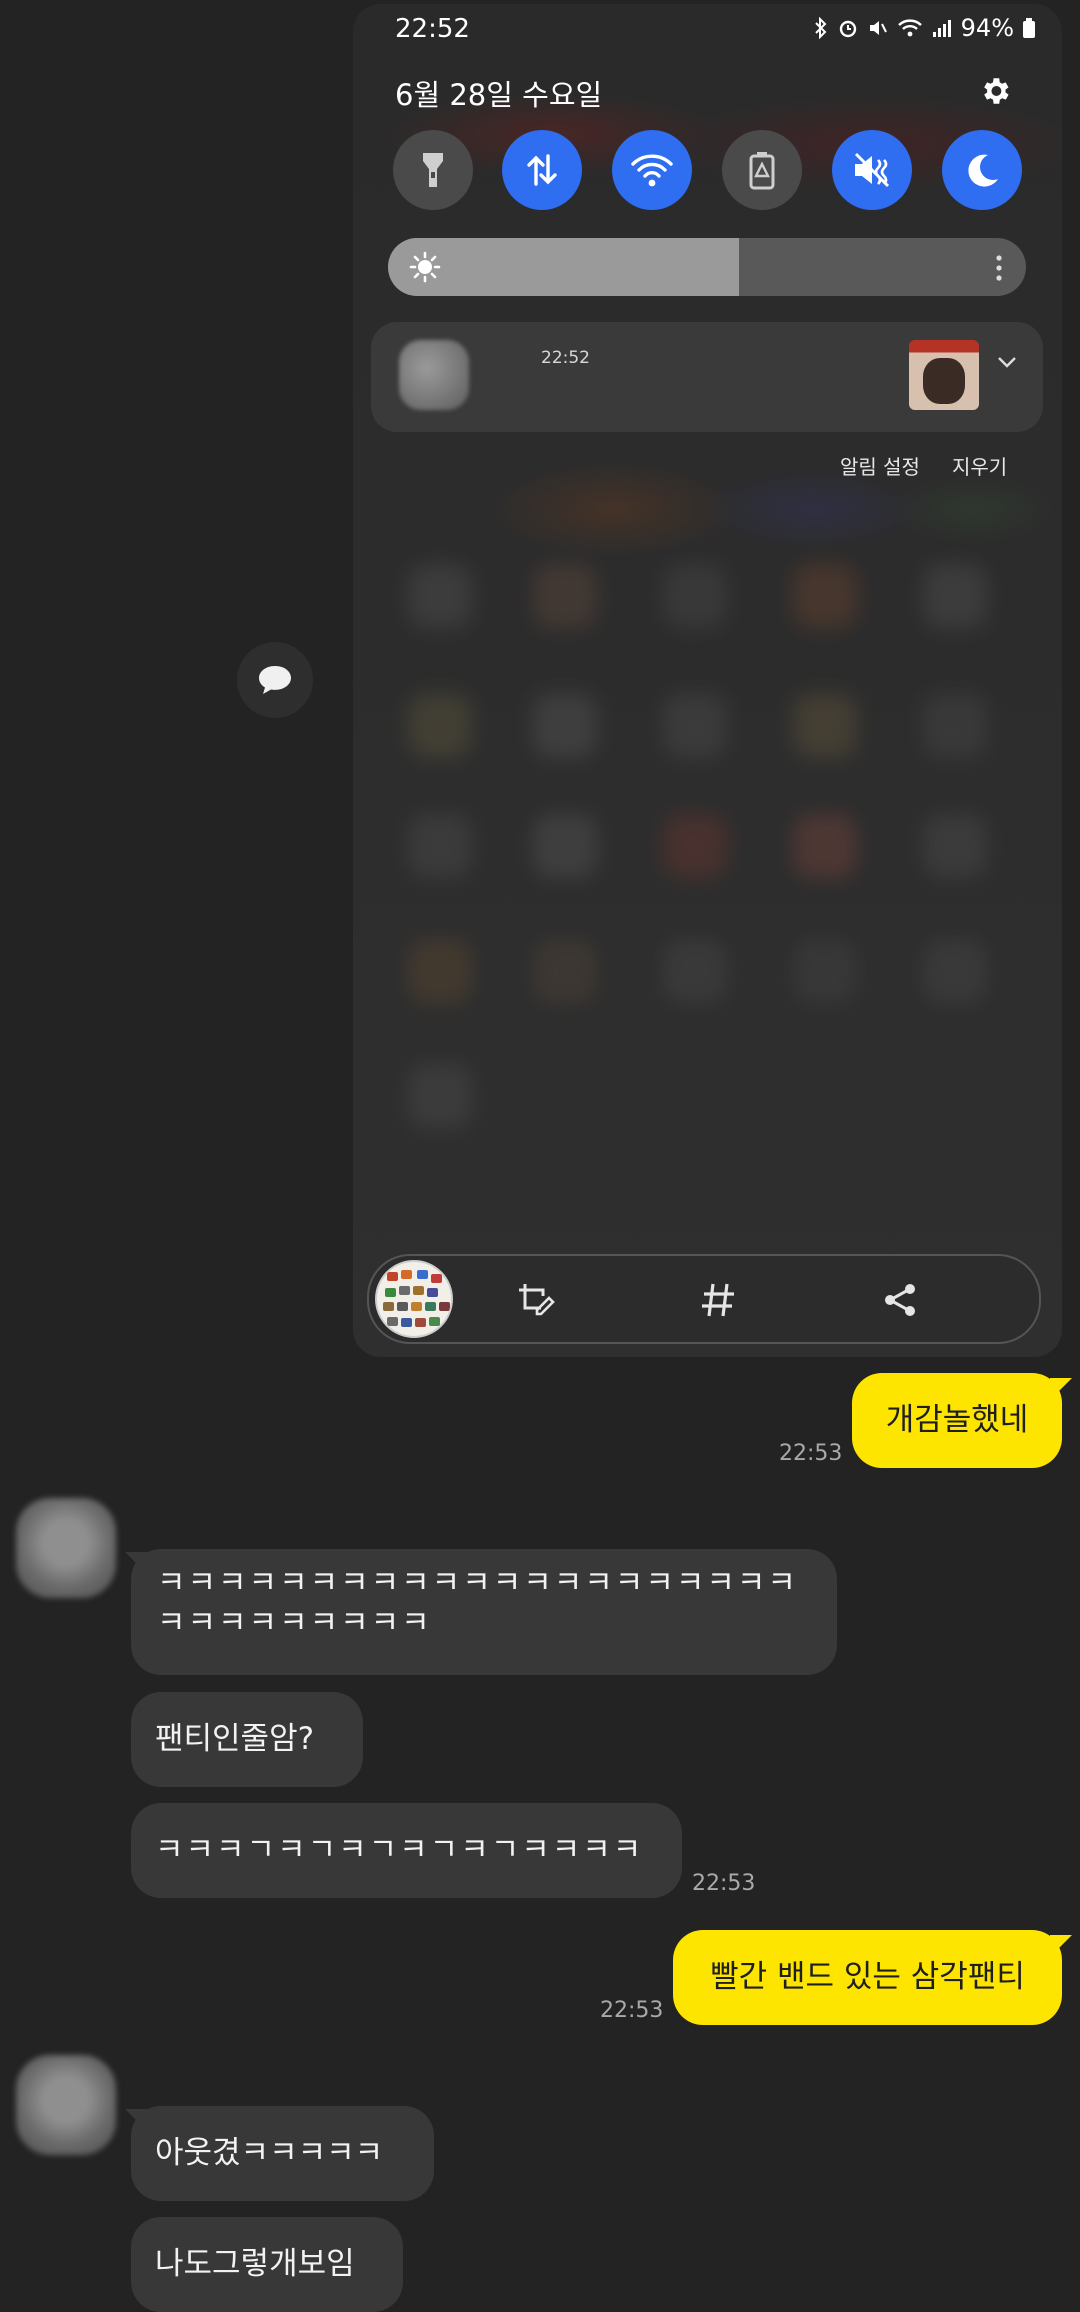  I want to click on clear-button: 지우기, so click(979, 465).